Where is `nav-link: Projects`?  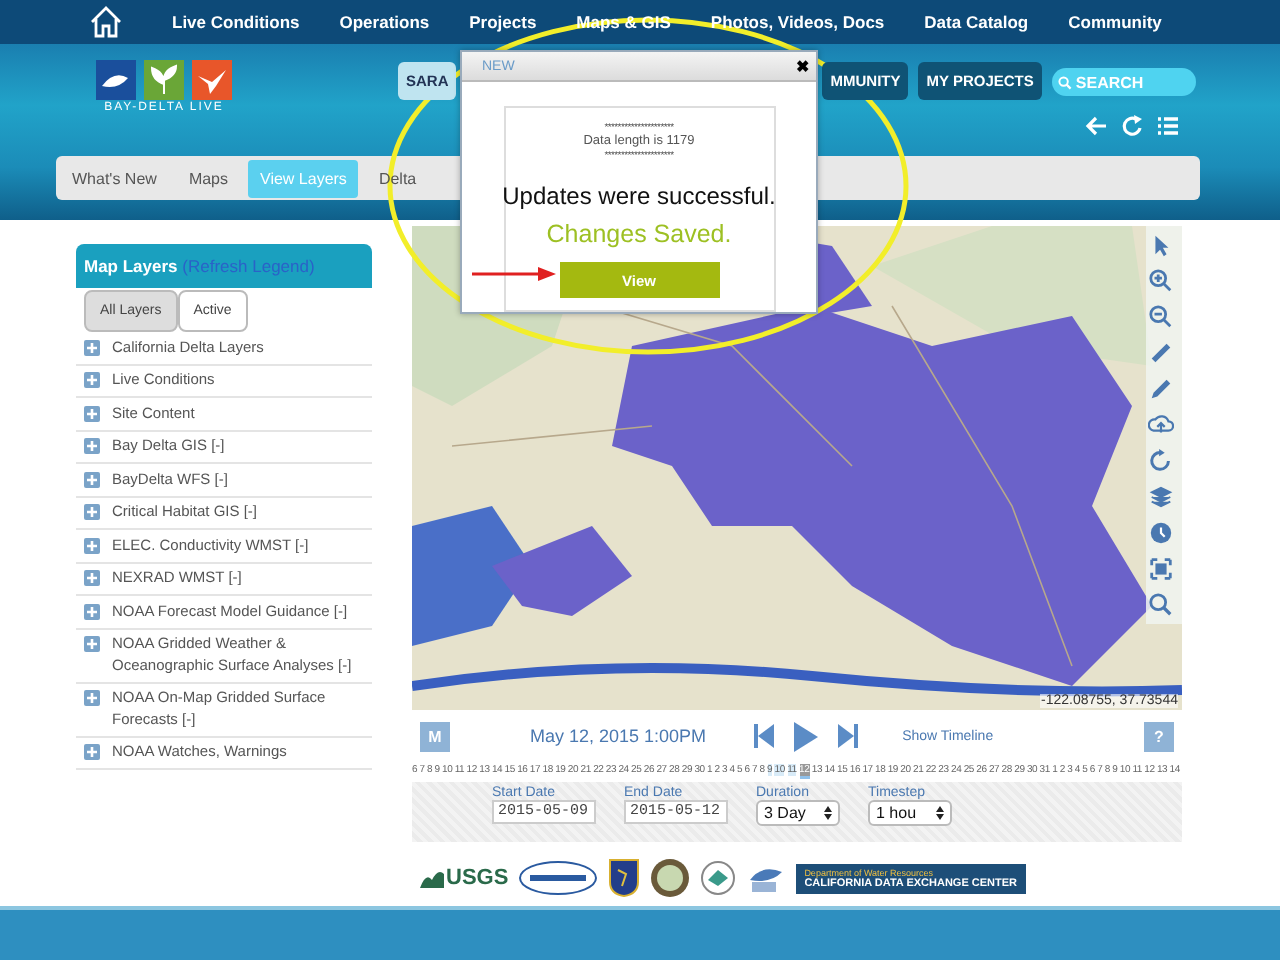
nav-link: Projects is located at coordinates (503, 22).